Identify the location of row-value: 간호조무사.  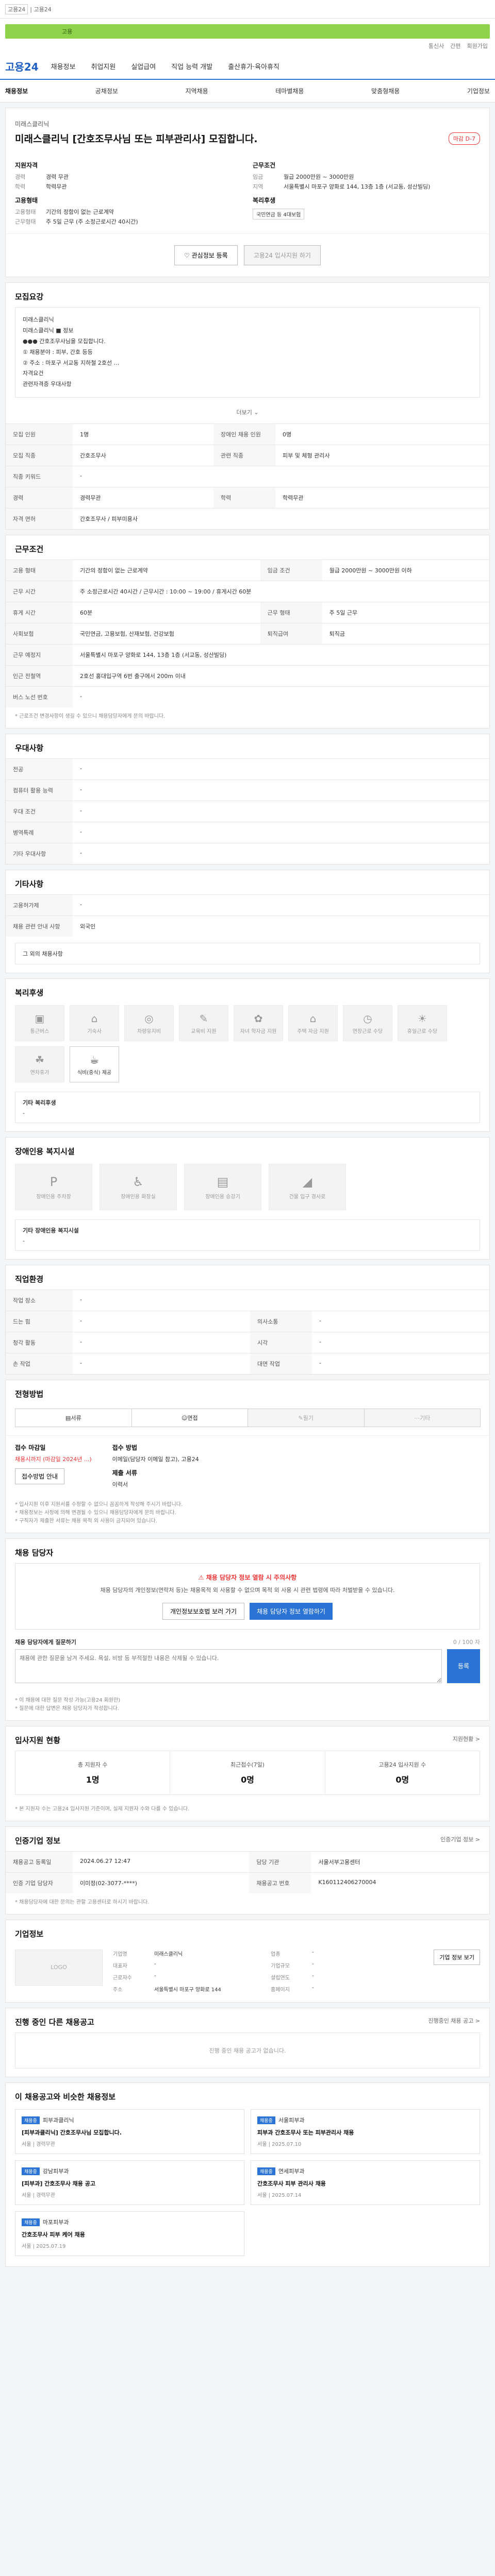
(143, 455).